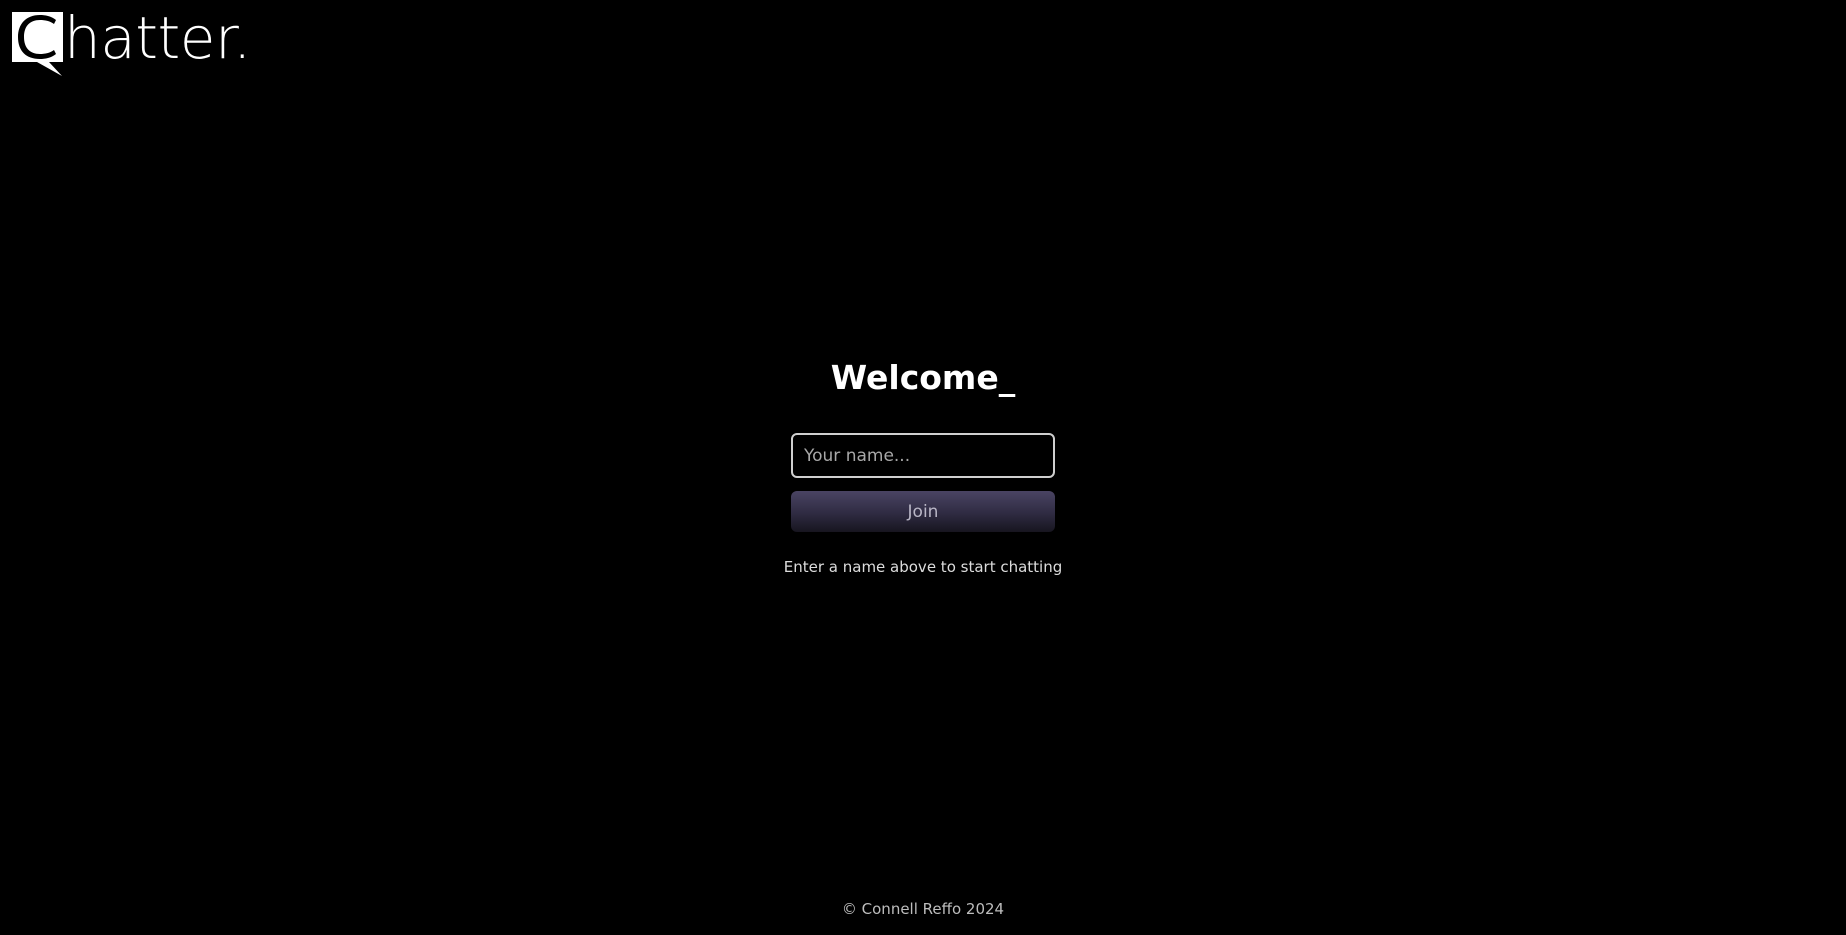 This screenshot has width=1846, height=935. I want to click on logo: hatter., so click(131, 40).